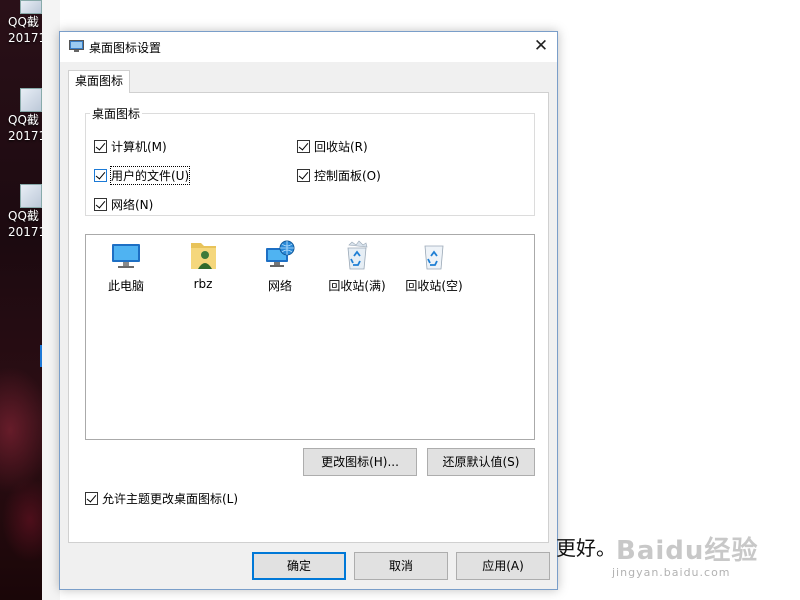 The height and width of the screenshot is (600, 800). Describe the element at coordinates (299, 566) in the screenshot. I see `ok-button: 确定` at that location.